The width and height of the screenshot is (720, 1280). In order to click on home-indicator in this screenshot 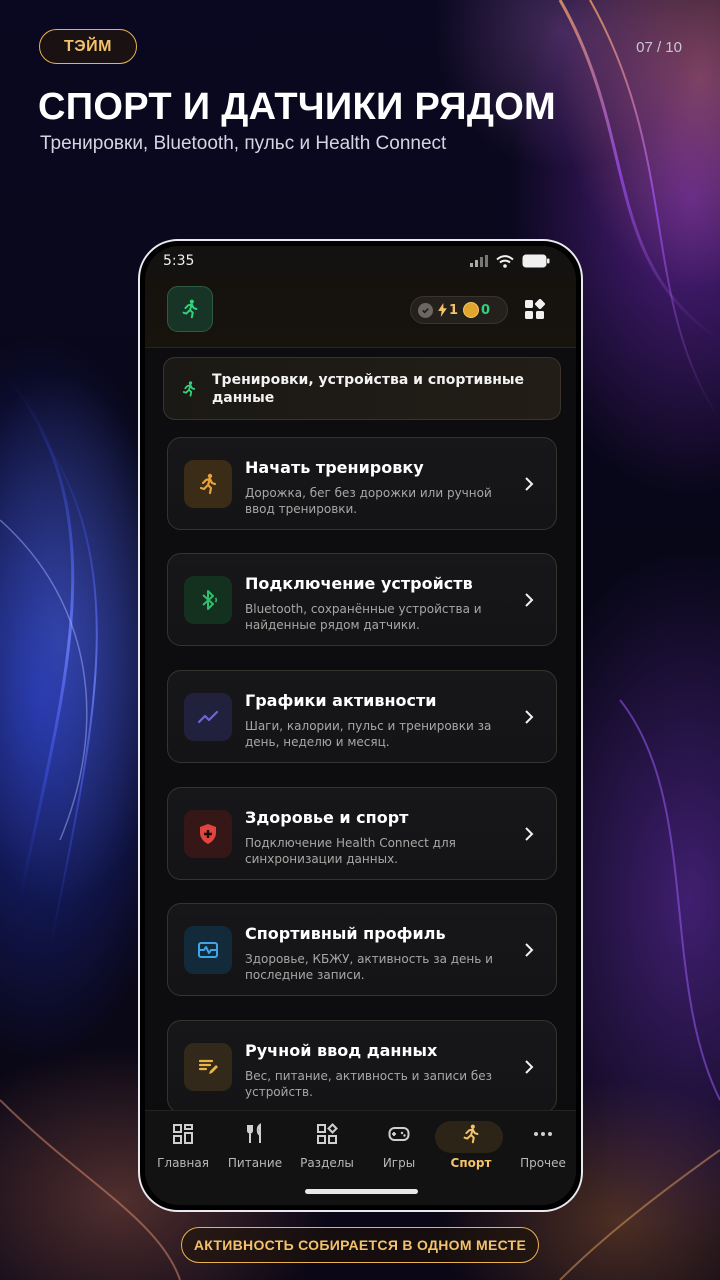, I will do `click(361, 1191)`.